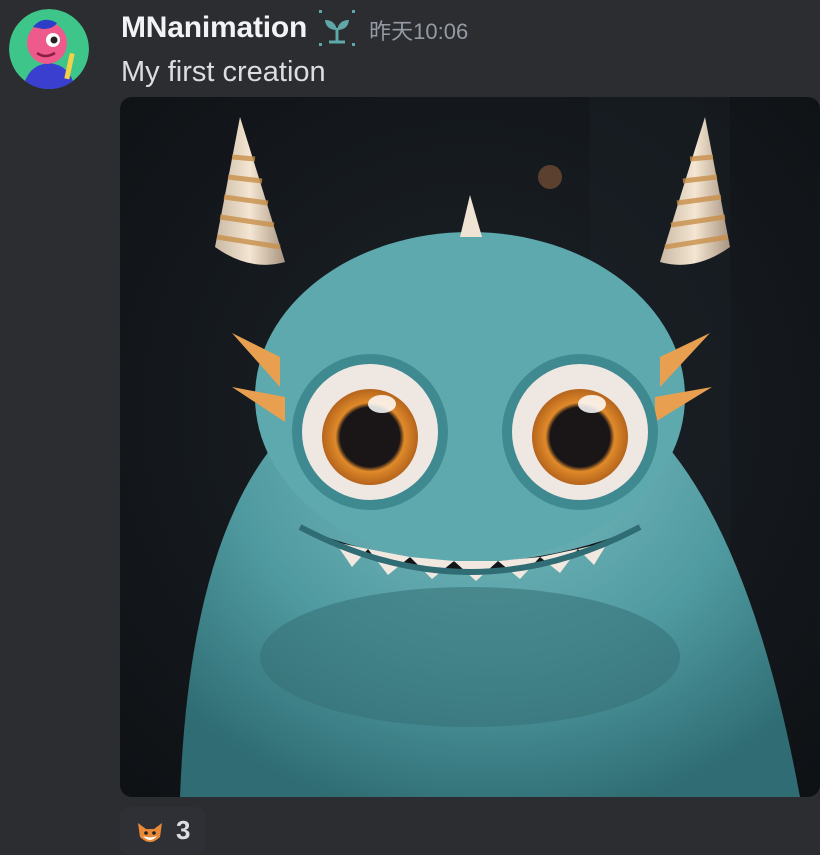 This screenshot has height=855, width=820. Describe the element at coordinates (419, 31) in the screenshot. I see `message-timestamp: 昨天10:06` at that location.